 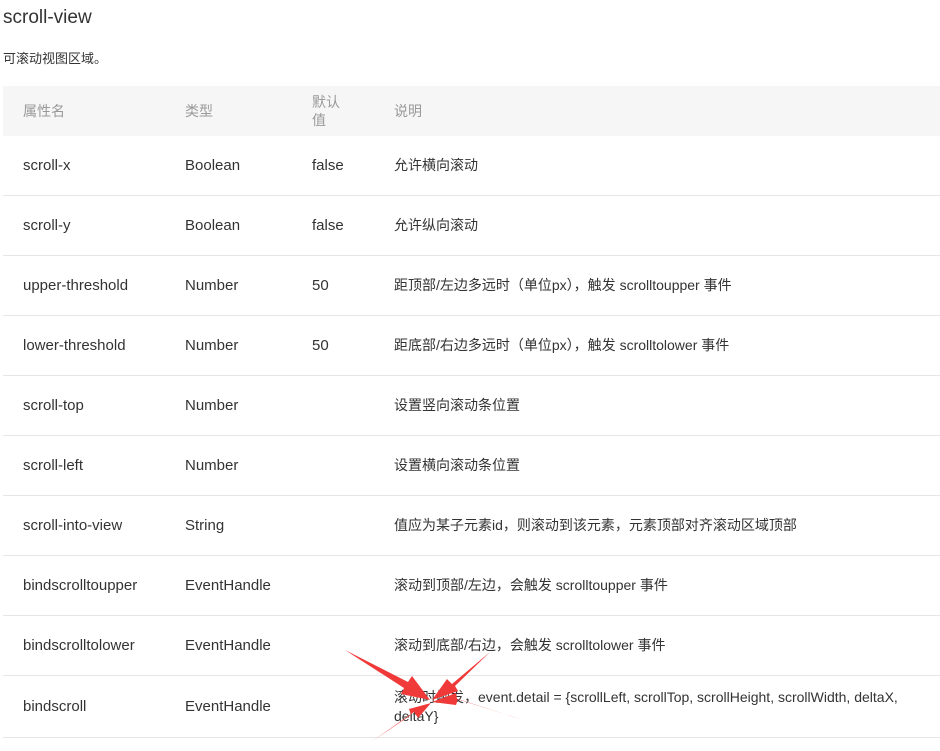 What do you see at coordinates (76, 285) in the screenshot?
I see `attribute-name: upper-threshold` at bounding box center [76, 285].